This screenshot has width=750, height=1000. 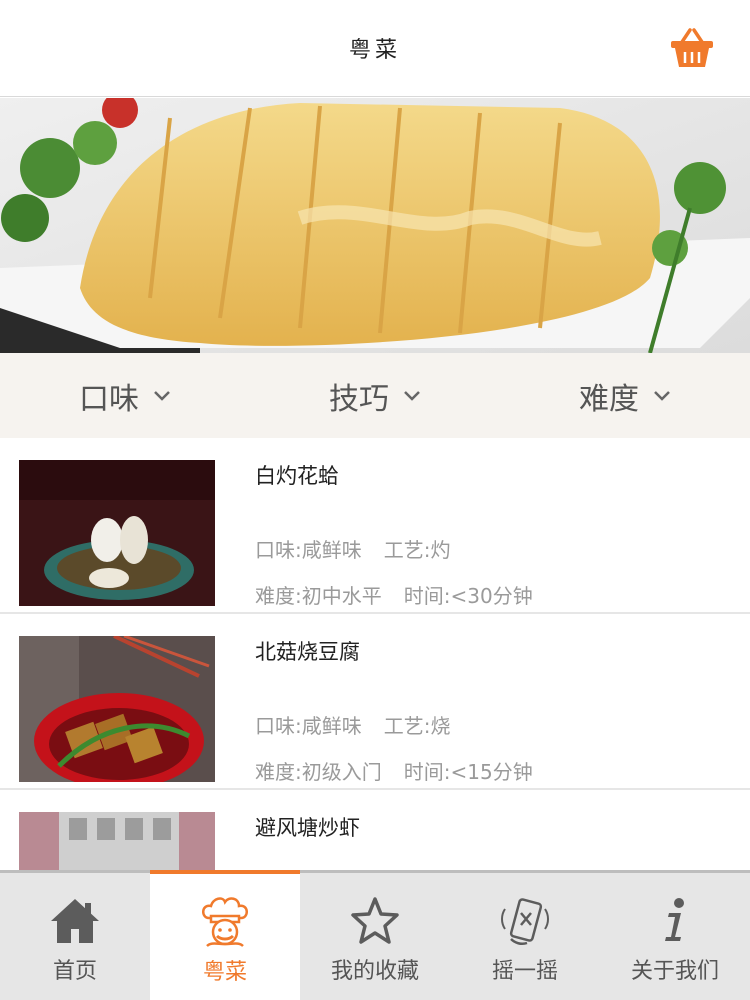 I want to click on tab-about: 关于我们, so click(x=675, y=936).